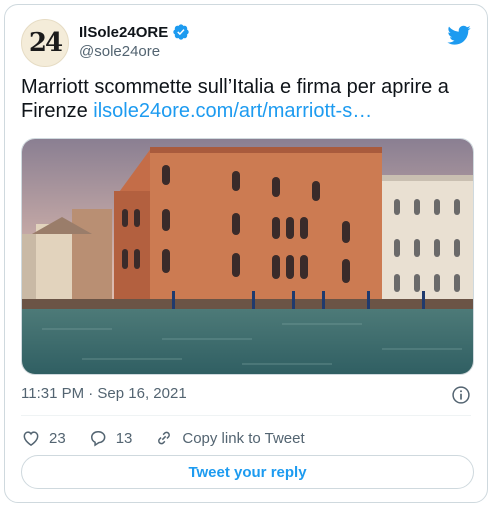 The width and height of the screenshot is (492, 509). I want to click on tweet-timestamp: 11:31 PM · Sep 16, 2021, so click(104, 393).